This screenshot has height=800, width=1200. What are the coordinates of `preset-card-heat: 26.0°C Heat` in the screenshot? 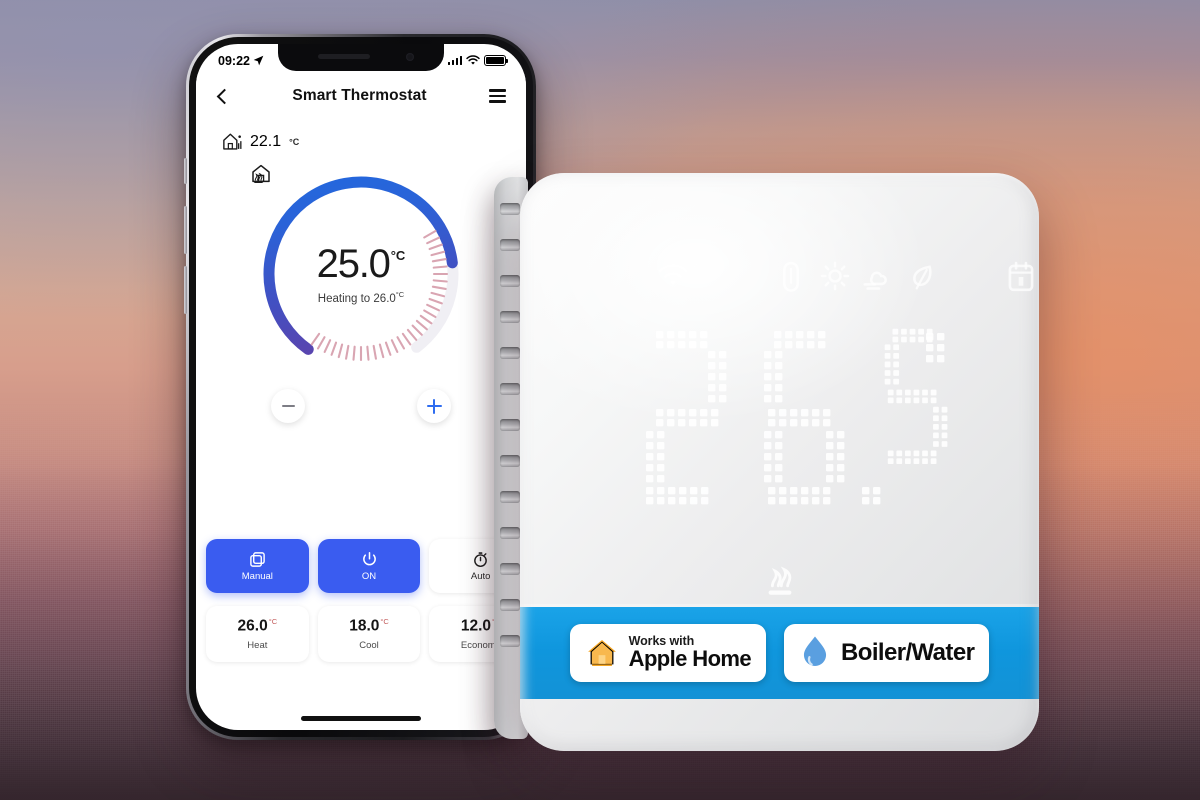 It's located at (257, 634).